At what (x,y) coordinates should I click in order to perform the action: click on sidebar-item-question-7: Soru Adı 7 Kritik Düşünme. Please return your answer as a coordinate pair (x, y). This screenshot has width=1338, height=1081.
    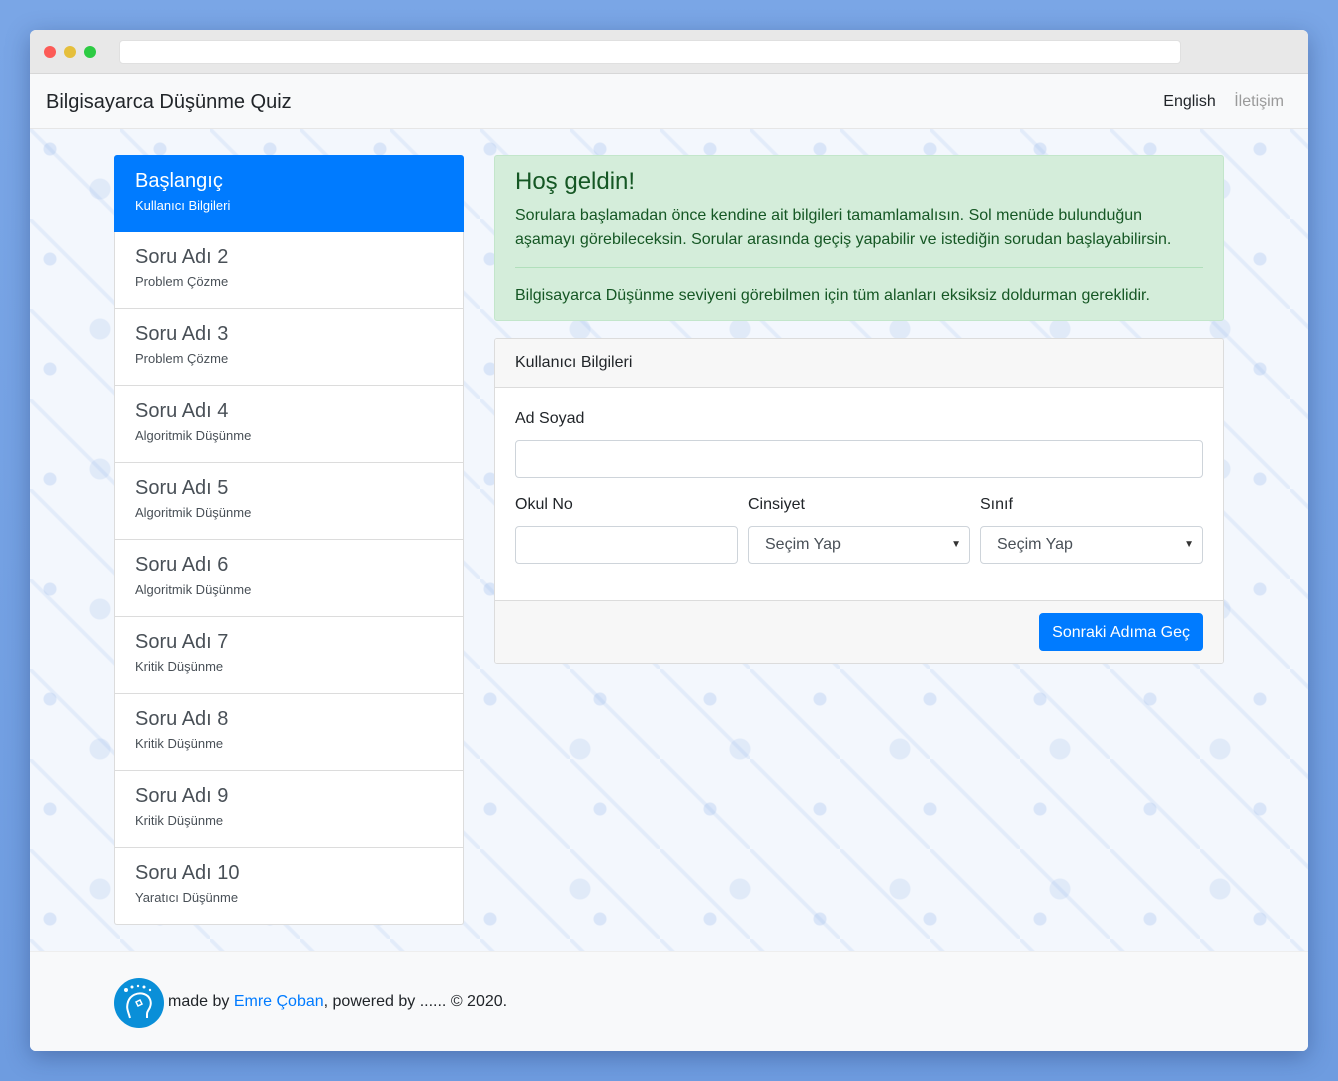
    Looking at the image, I should click on (289, 655).